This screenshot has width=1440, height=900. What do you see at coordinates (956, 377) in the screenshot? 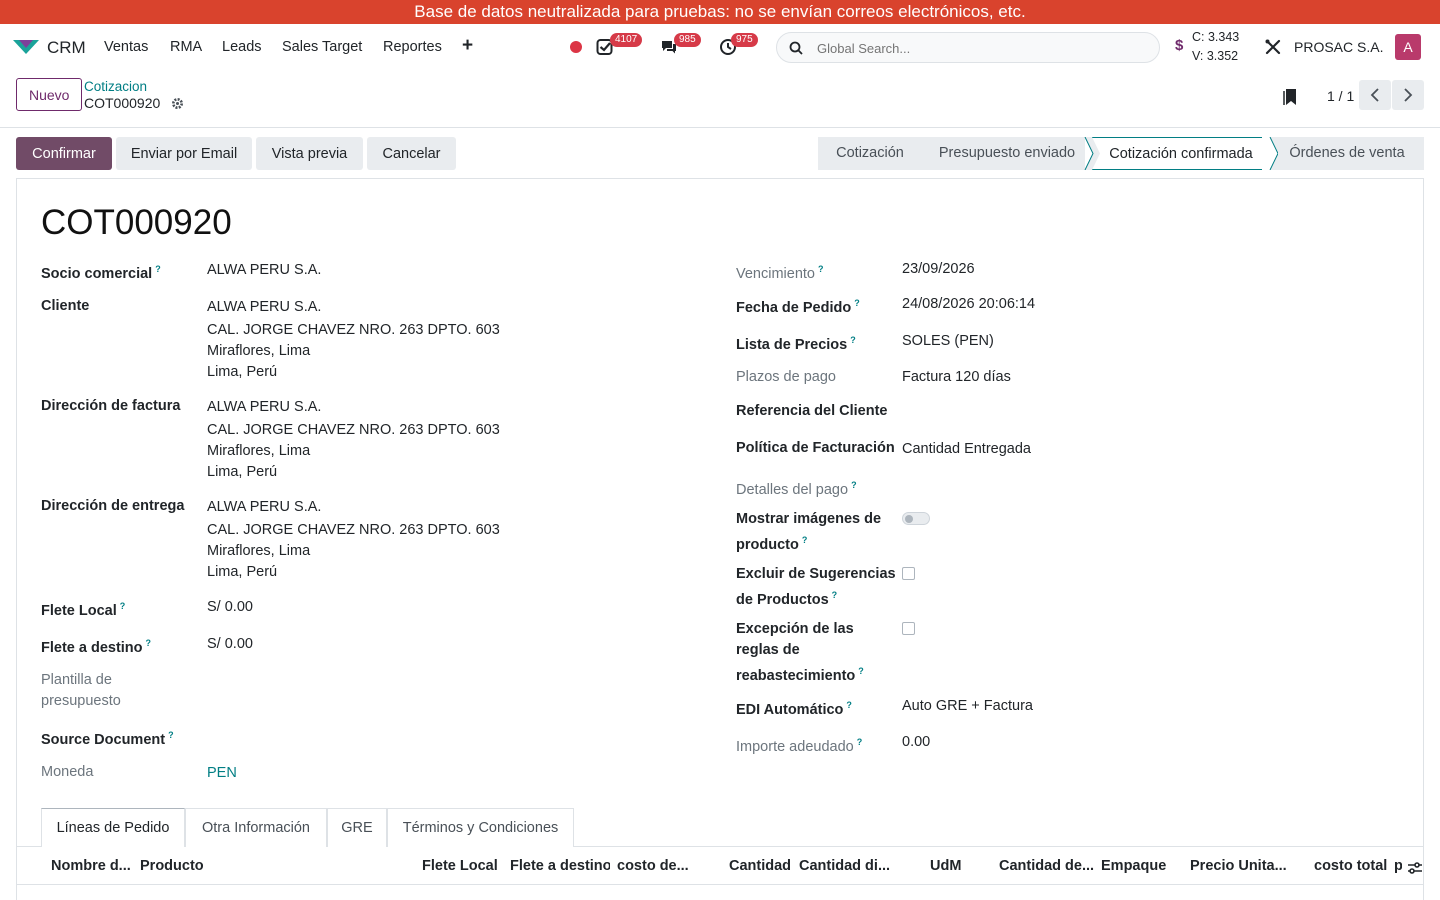
I see `field-plazos-pago: Factura 120 días` at bounding box center [956, 377].